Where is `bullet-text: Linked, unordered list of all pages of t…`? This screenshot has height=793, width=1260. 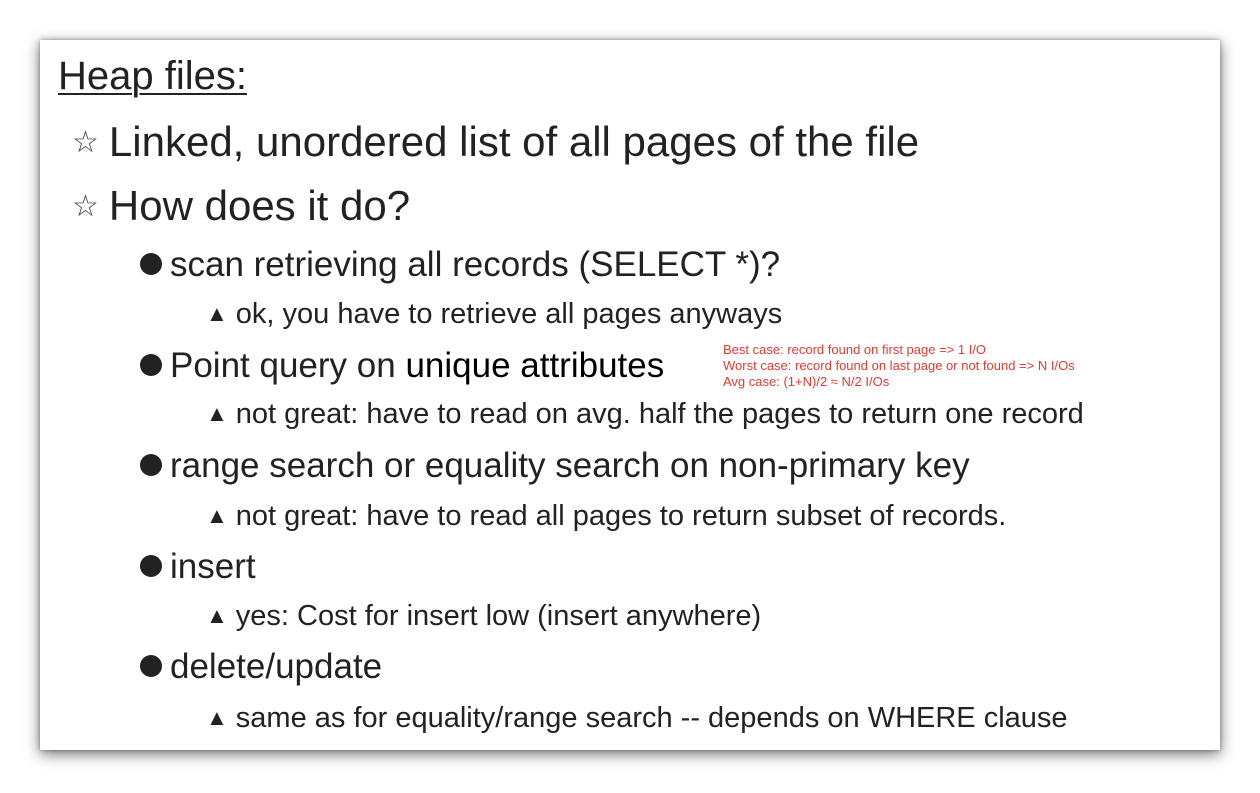
bullet-text: Linked, unordered list of all pages of t… is located at coordinates (514, 141).